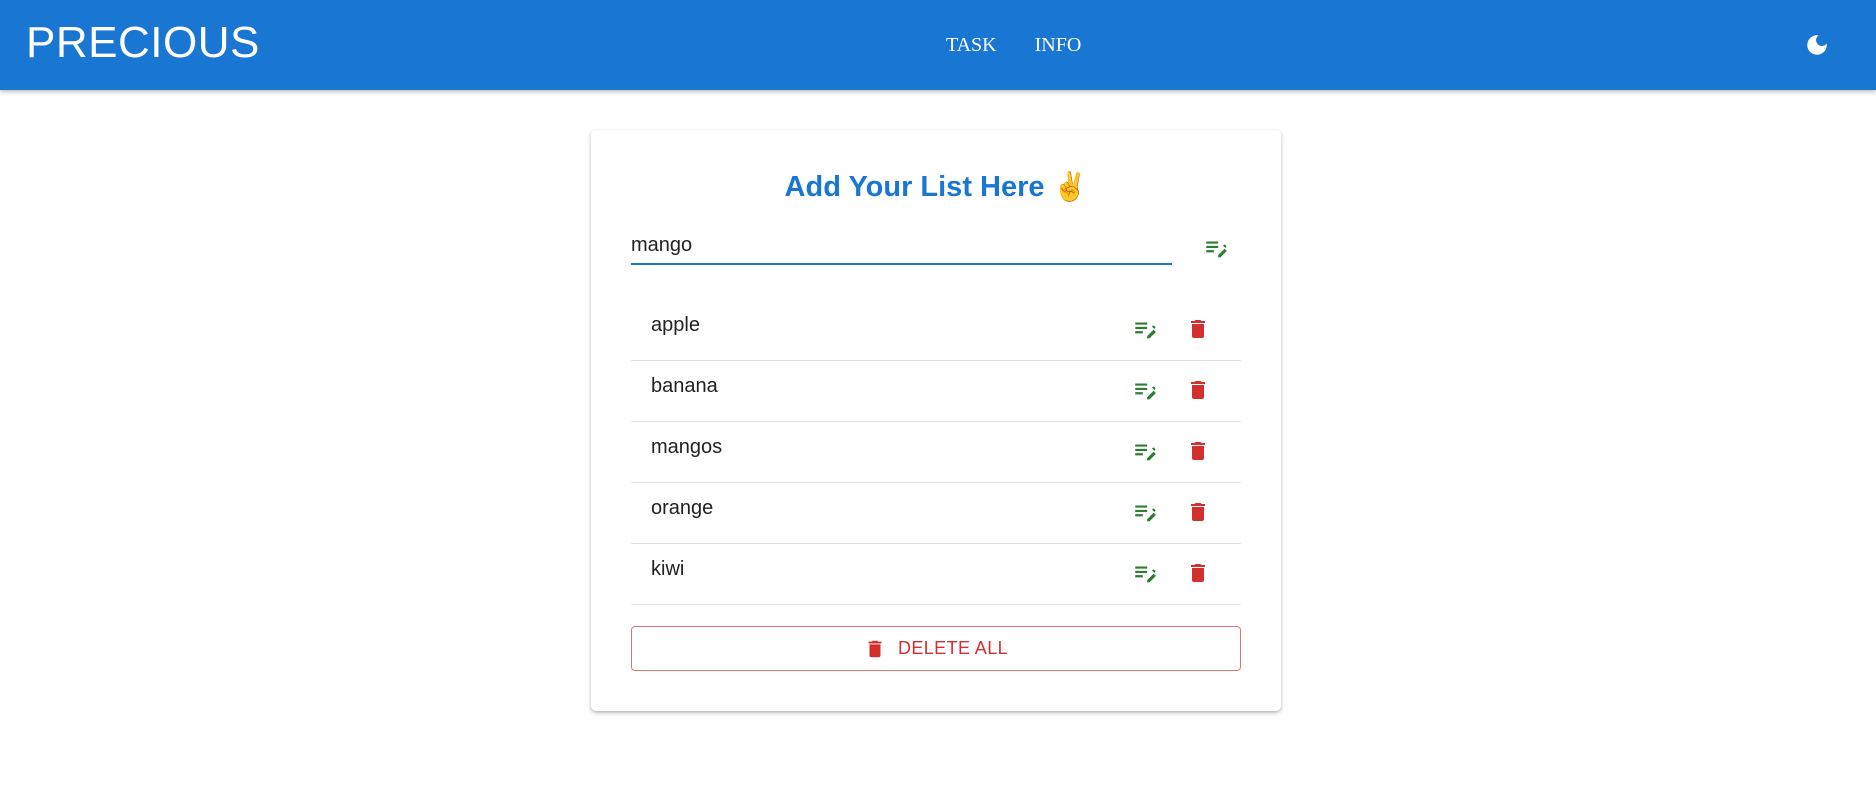  Describe the element at coordinates (938, 45) in the screenshot. I see `app-bar: PRECIOUS TASK INFO` at that location.